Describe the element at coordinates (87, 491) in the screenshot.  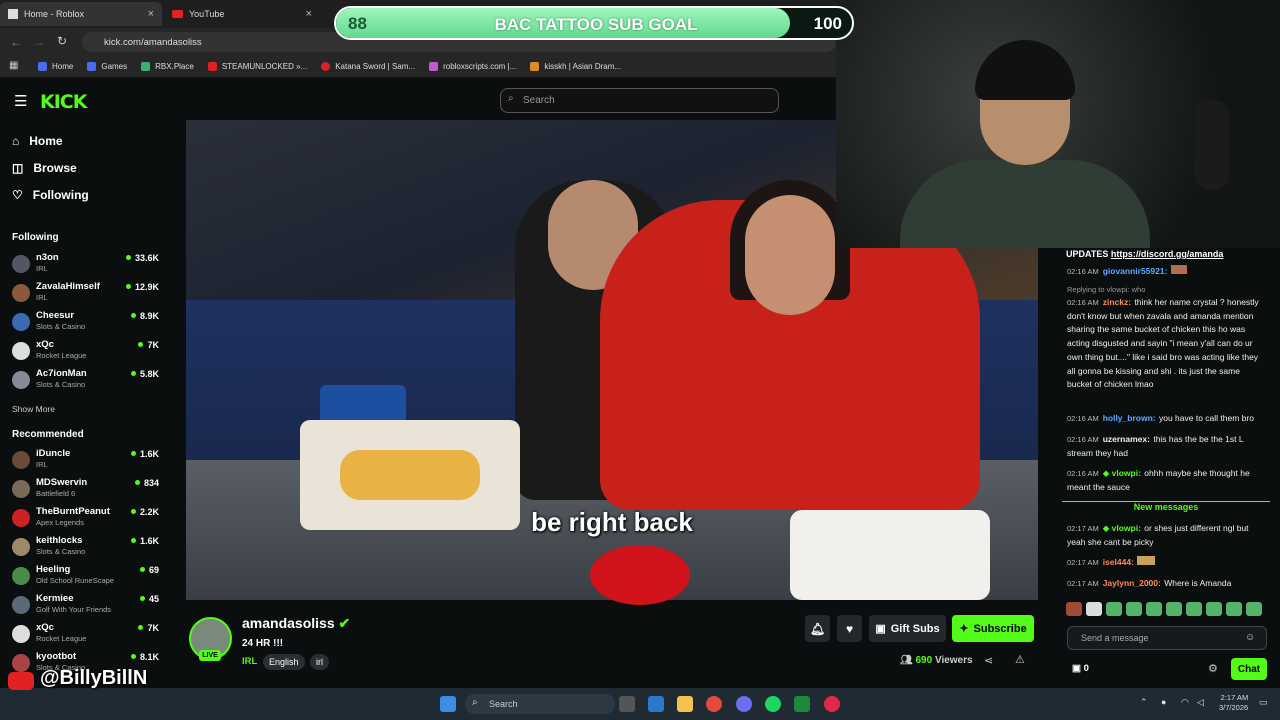
I see `channel-item: MDSwervin Battlefield 6 834` at that location.